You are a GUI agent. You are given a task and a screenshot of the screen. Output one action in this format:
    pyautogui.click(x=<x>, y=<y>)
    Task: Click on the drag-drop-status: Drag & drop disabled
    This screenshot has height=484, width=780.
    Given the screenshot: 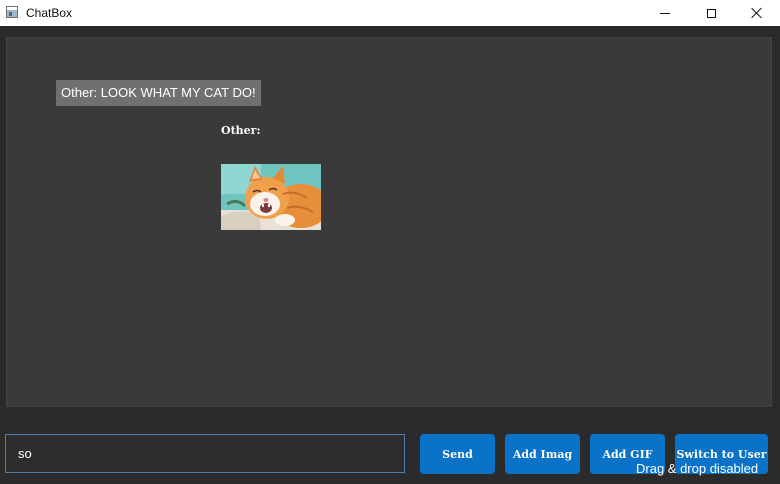 What is the action you would take?
    pyautogui.click(x=697, y=468)
    